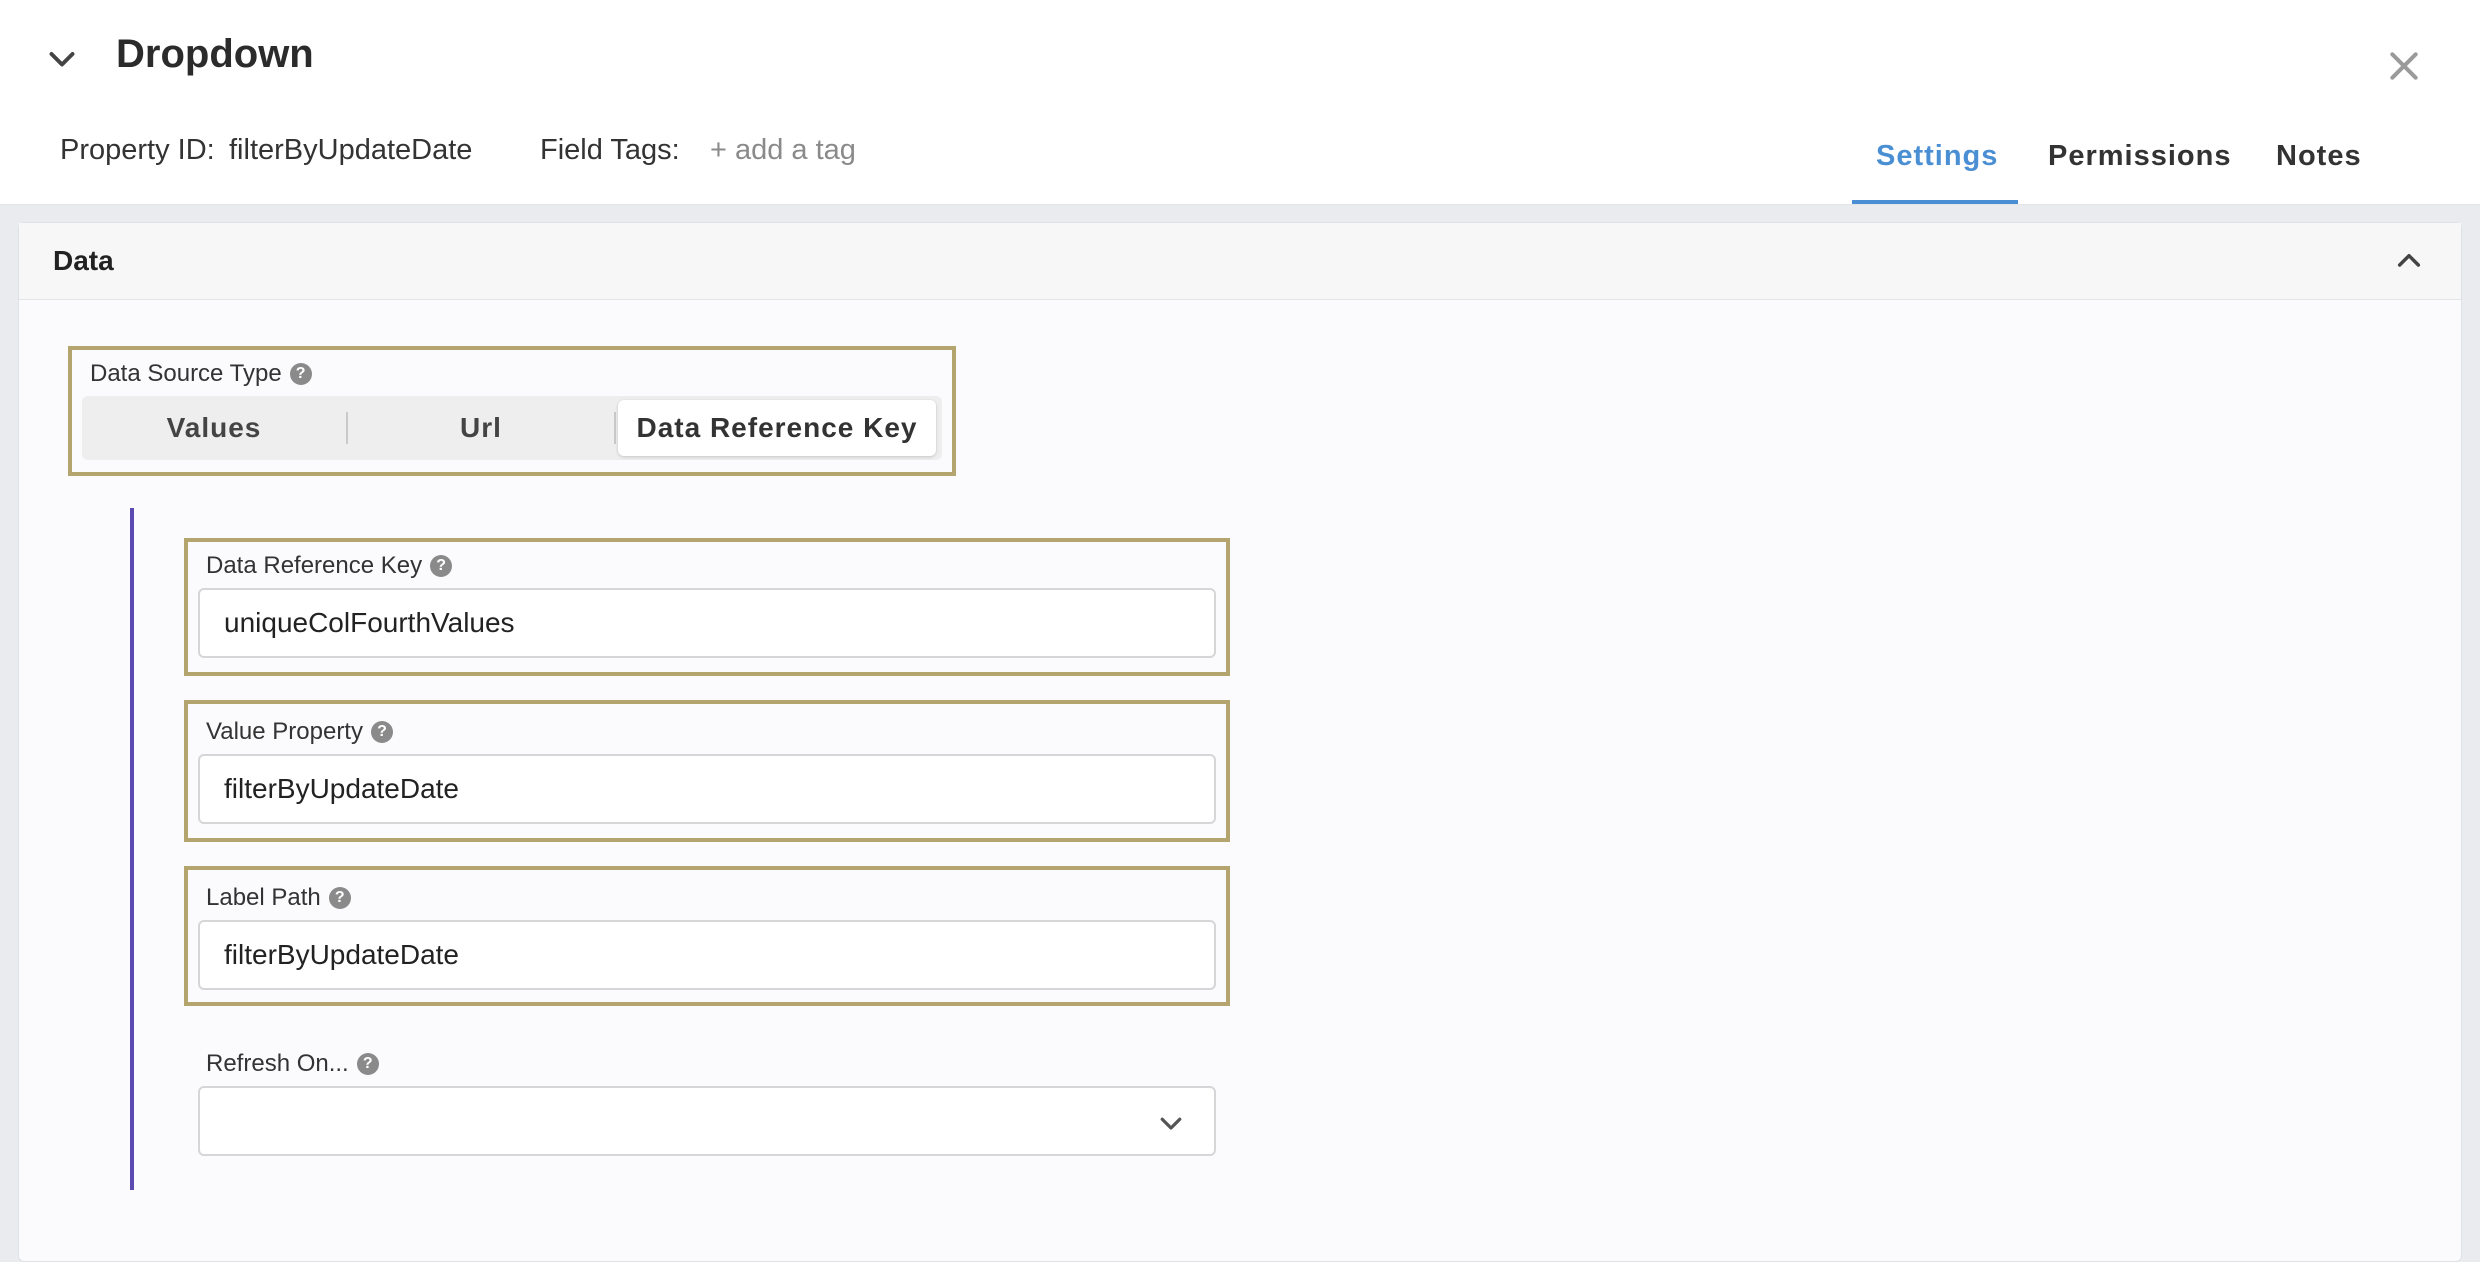 The height and width of the screenshot is (1262, 2480). Describe the element at coordinates (481, 428) in the screenshot. I see `option-url: Url` at that location.